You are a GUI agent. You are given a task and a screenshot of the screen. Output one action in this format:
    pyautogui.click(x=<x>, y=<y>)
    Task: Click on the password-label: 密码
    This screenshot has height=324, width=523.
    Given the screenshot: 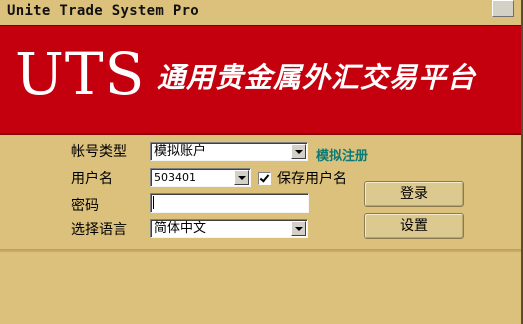 What is the action you would take?
    pyautogui.click(x=85, y=206)
    